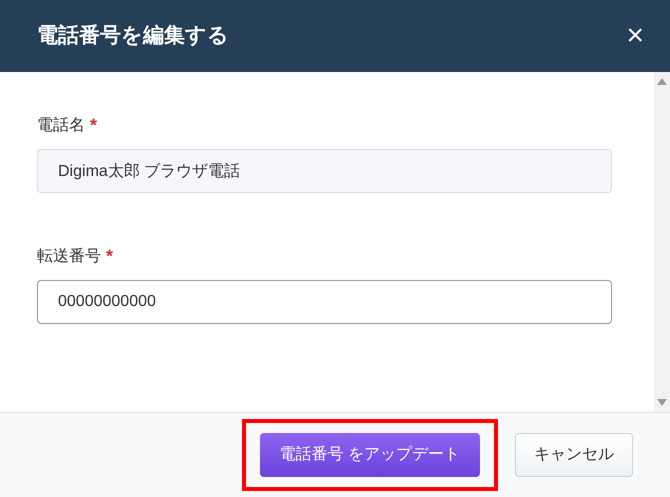 The image size is (670, 497). I want to click on update-button: 電話番号 をアップデート, so click(370, 455).